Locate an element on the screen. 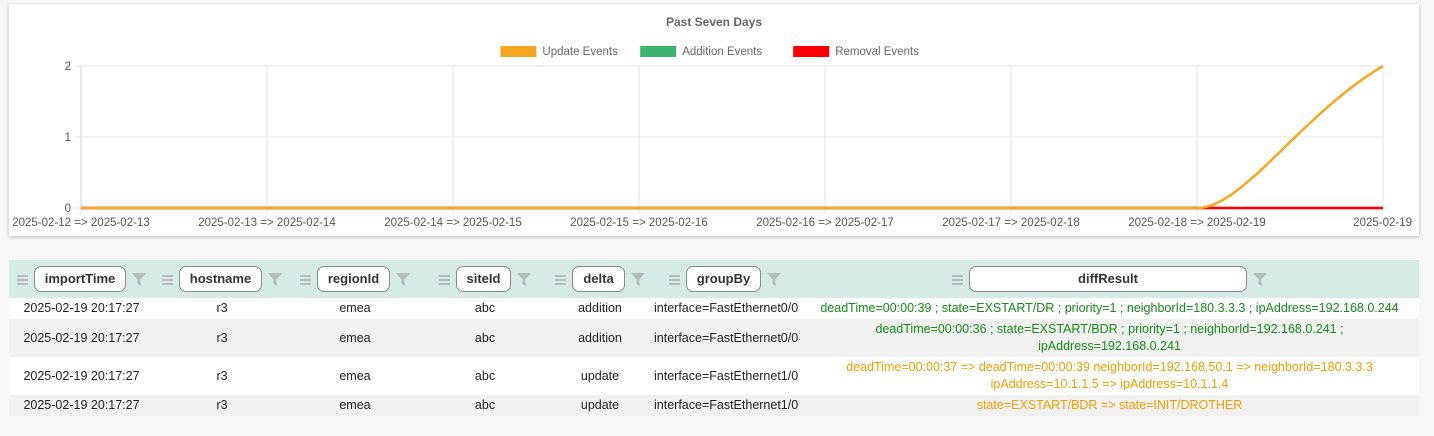  x-tick-label: 2025-02-18 => 2025-02-19 is located at coordinates (1196, 223).